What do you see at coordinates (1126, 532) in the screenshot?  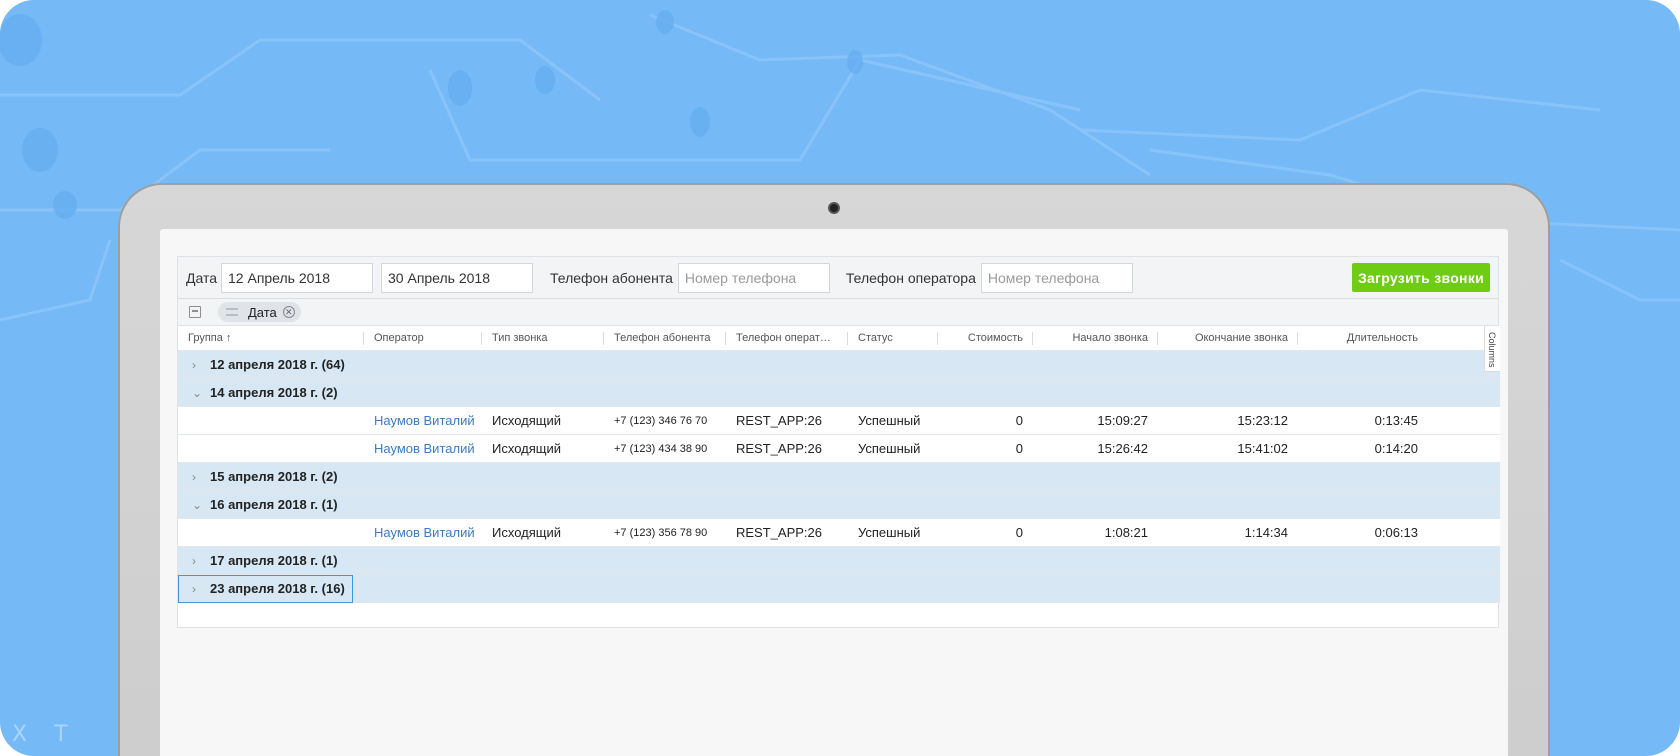 I see `cell-start: 1:08:21` at bounding box center [1126, 532].